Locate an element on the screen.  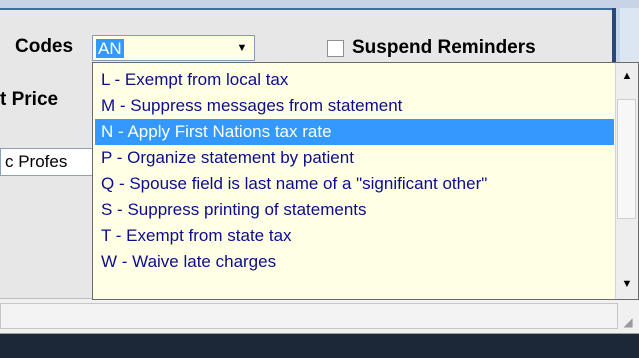
codes-combobox: AN ▼ is located at coordinates (173, 48).